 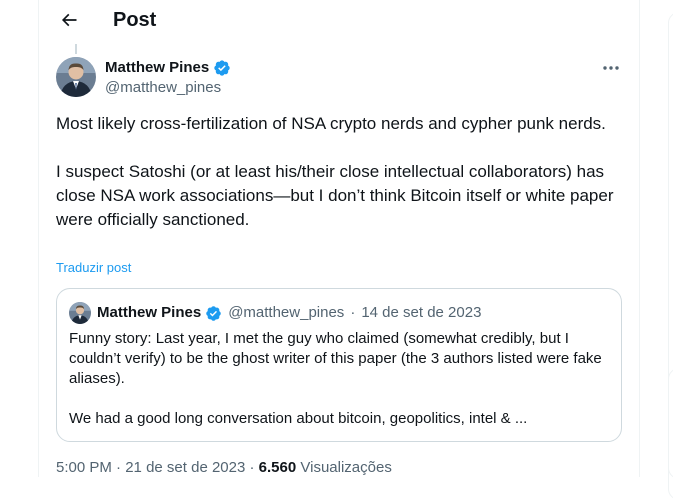 What do you see at coordinates (163, 88) in the screenshot?
I see `author-handle: @matthew_pines` at bounding box center [163, 88].